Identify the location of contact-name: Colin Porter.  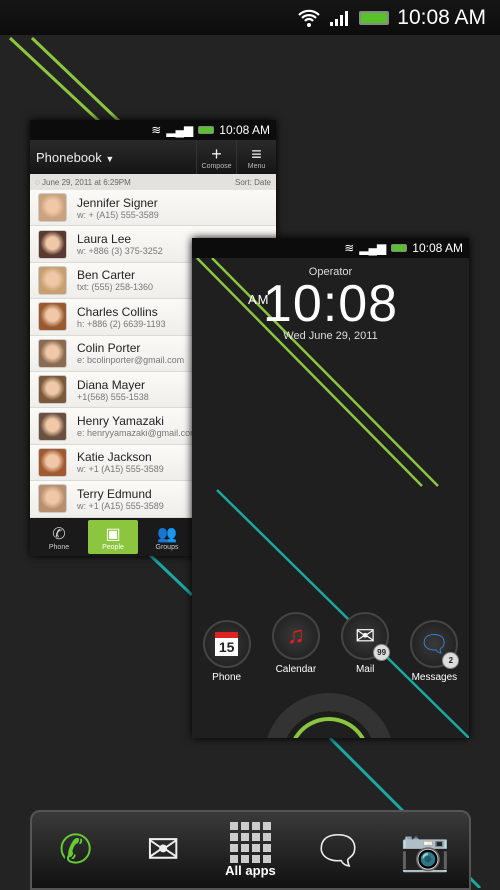
(109, 348).